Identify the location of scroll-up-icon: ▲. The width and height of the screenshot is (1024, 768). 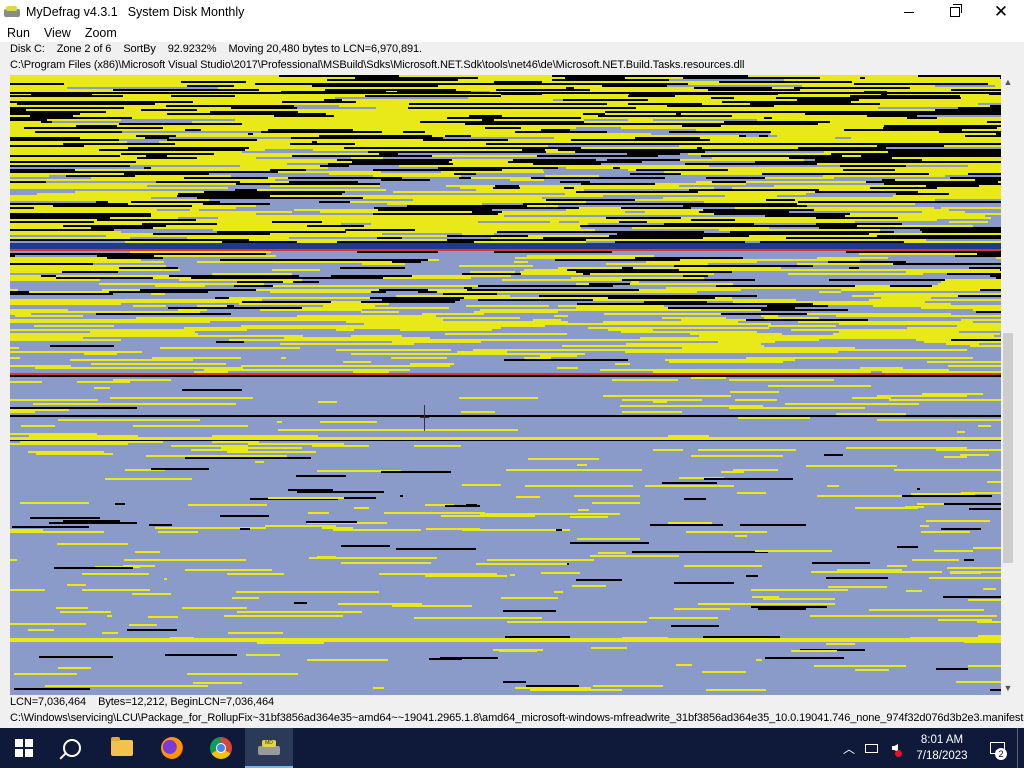
(1008, 82).